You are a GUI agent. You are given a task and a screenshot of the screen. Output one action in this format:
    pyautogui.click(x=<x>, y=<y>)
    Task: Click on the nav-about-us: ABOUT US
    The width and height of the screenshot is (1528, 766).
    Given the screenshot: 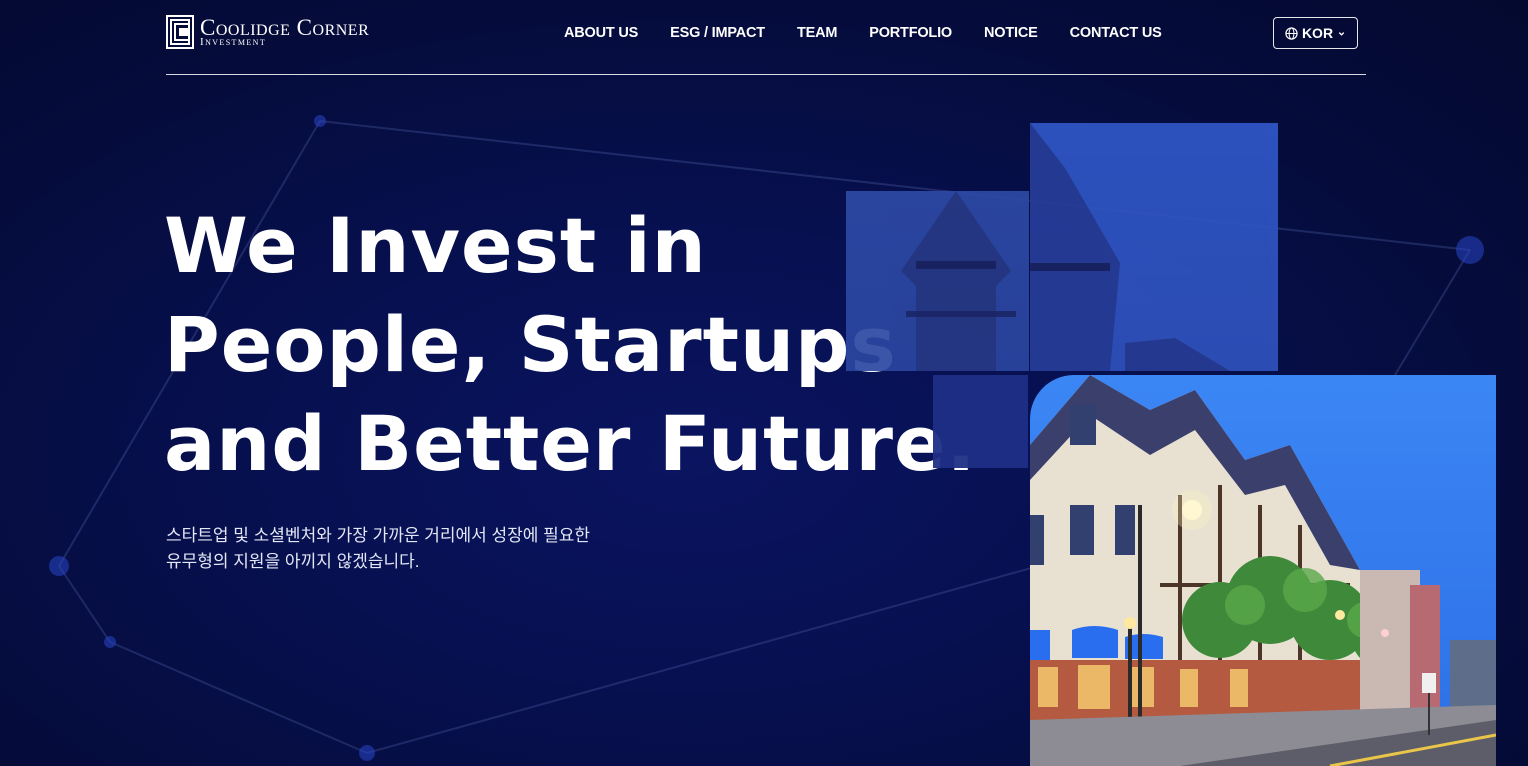 What is the action you would take?
    pyautogui.click(x=601, y=33)
    